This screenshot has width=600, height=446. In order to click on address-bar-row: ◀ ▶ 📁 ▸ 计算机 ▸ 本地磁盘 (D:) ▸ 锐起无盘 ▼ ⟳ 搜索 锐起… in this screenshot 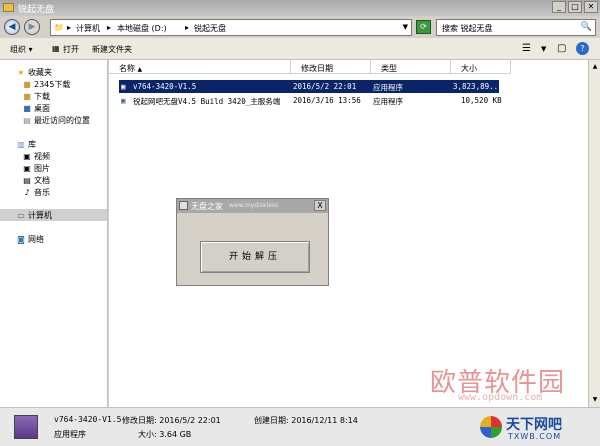, I will do `click(300, 27)`.